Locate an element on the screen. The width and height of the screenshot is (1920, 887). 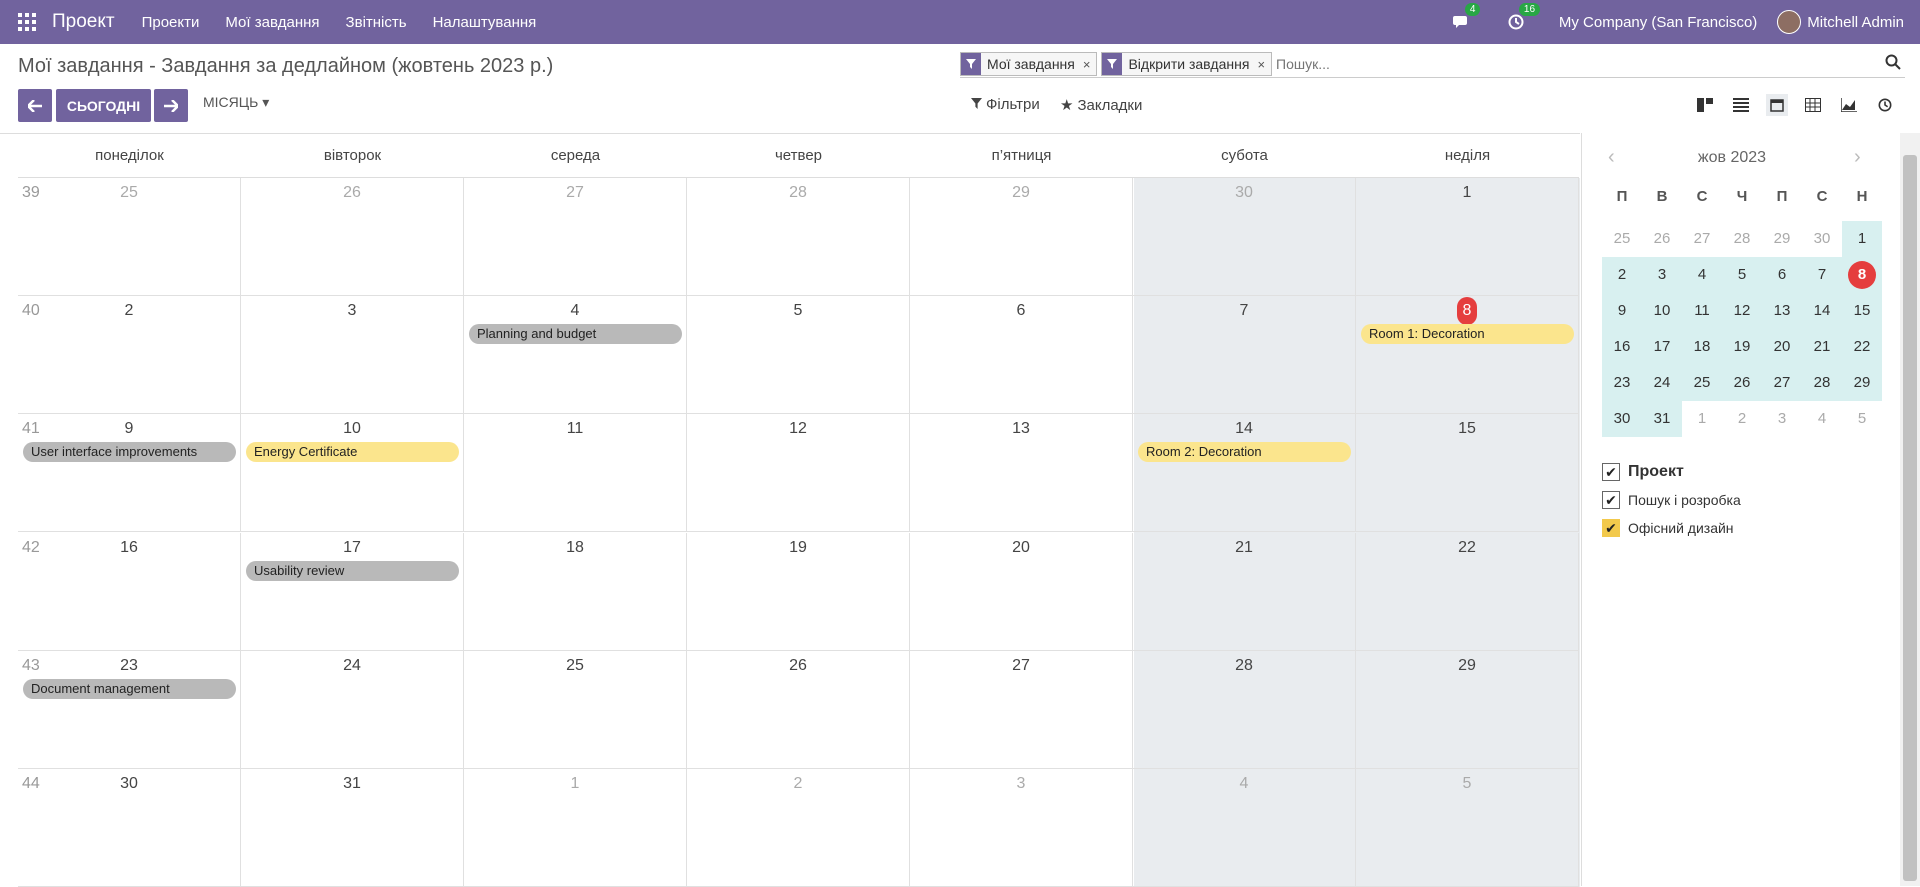
calendar-day-cell: 15 is located at coordinates (1467, 473).